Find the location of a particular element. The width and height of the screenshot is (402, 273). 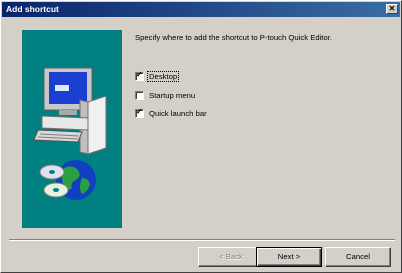

startup-menu-checkbox is located at coordinates (139, 95).